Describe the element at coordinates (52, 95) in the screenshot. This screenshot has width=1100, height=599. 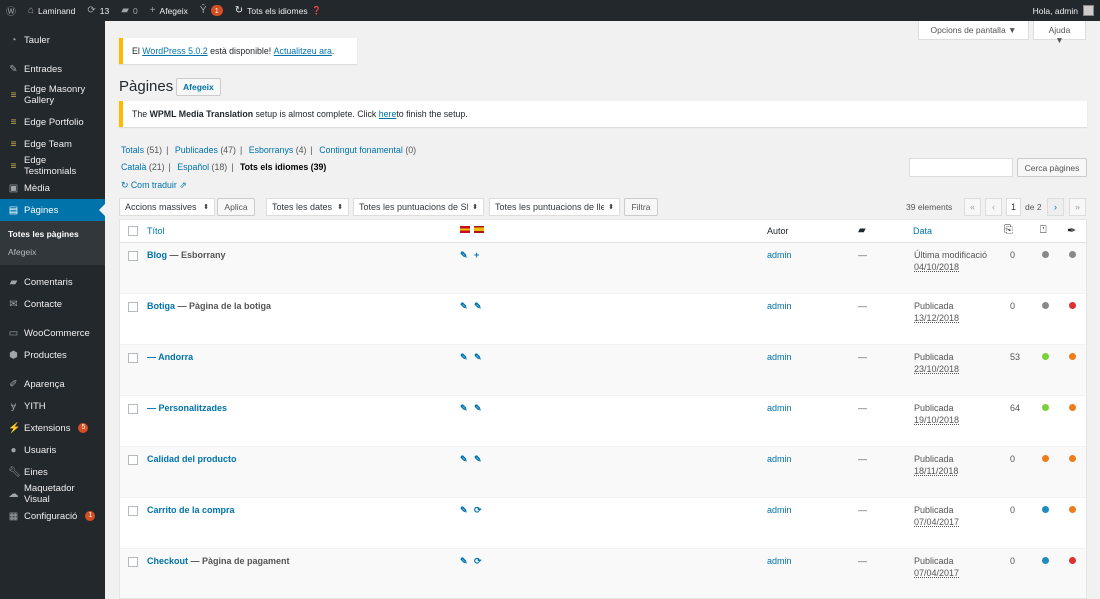
I see `menu-edge-masonry: ≡ Edge Masonry Gallery` at that location.